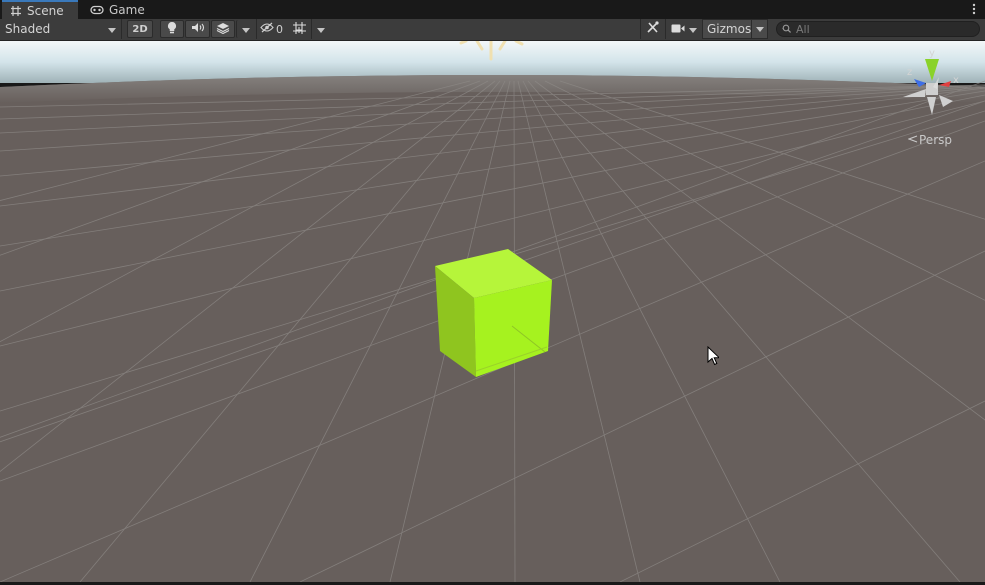  I want to click on axis-label-y: y, so click(932, 53).